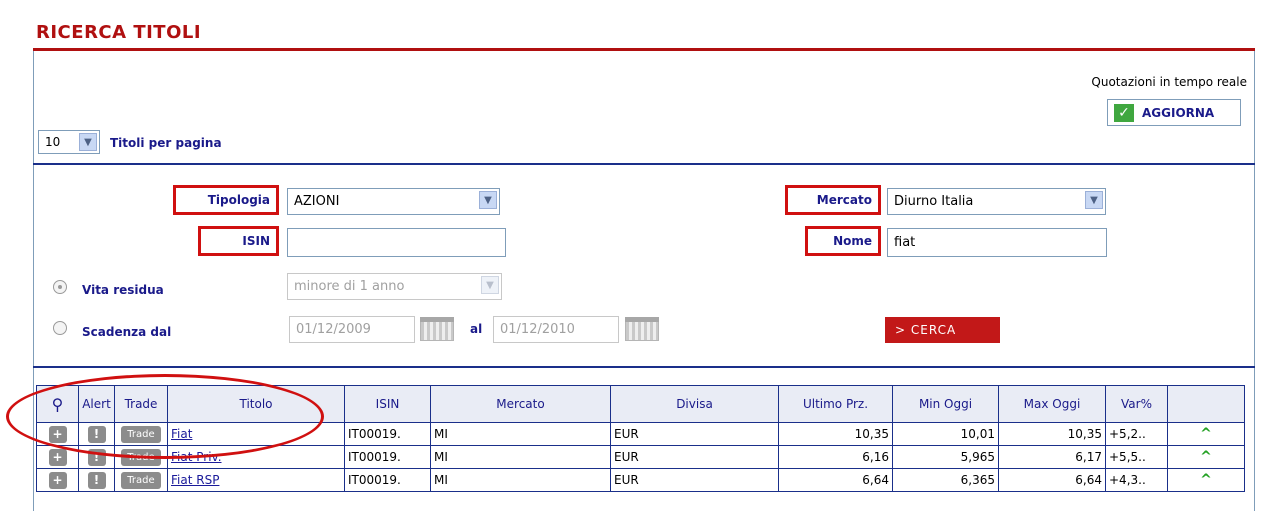 This screenshot has width=1261, height=511. I want to click on isin-input, so click(396, 242).